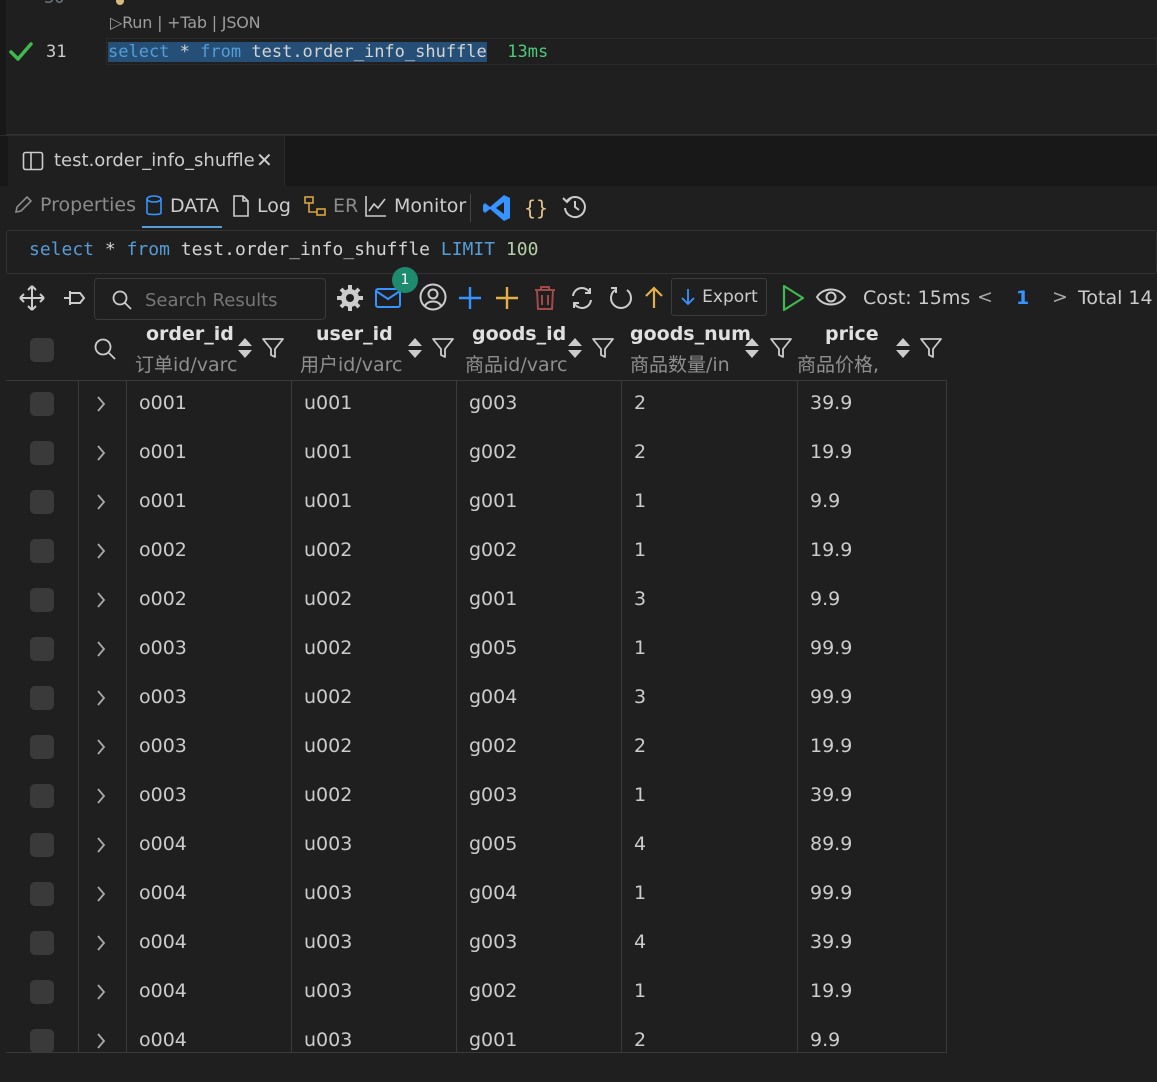  What do you see at coordinates (497, 208) in the screenshot?
I see `vscode-icon` at bounding box center [497, 208].